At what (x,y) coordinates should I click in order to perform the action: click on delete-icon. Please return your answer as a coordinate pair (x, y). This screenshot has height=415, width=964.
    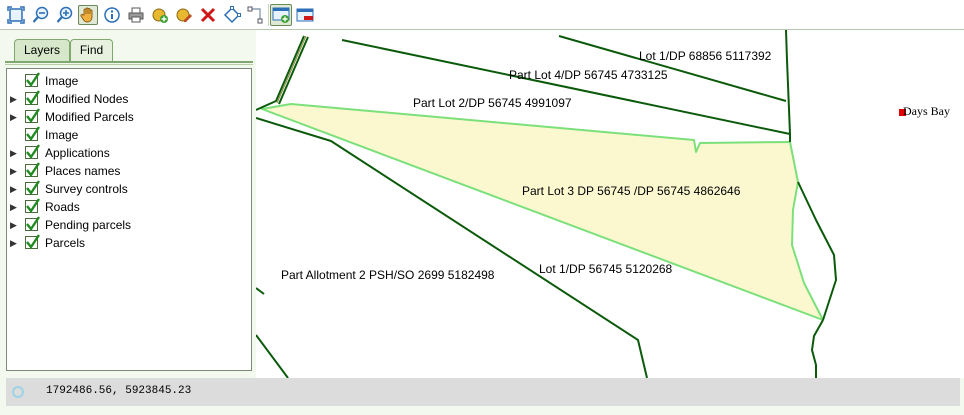
    Looking at the image, I should click on (208, 15).